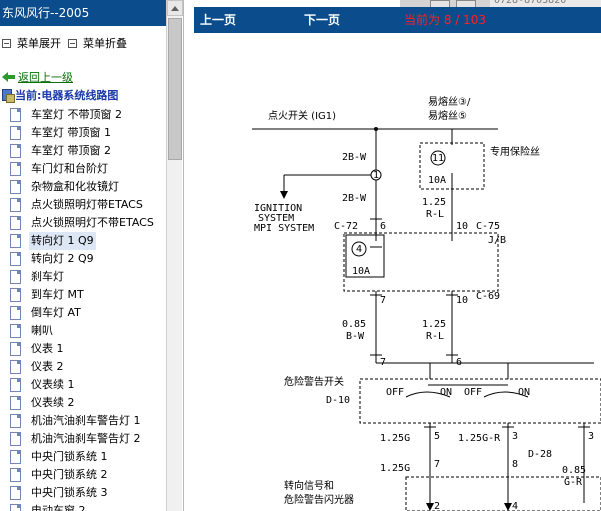 The width and height of the screenshot is (601, 511). Describe the element at coordinates (69, 457) in the screenshot. I see `menu-item-label: 中央门锁系统 1` at that location.